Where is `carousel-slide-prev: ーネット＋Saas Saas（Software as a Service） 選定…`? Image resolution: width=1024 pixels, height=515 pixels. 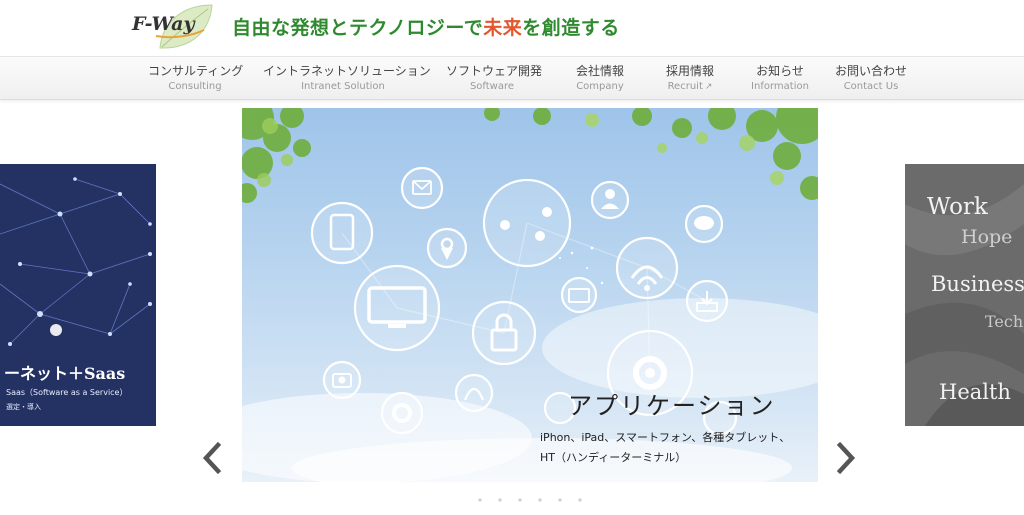
carousel-slide-prev: ーネット＋Saas Saas（Software as a Service） 選定… is located at coordinates (78, 295).